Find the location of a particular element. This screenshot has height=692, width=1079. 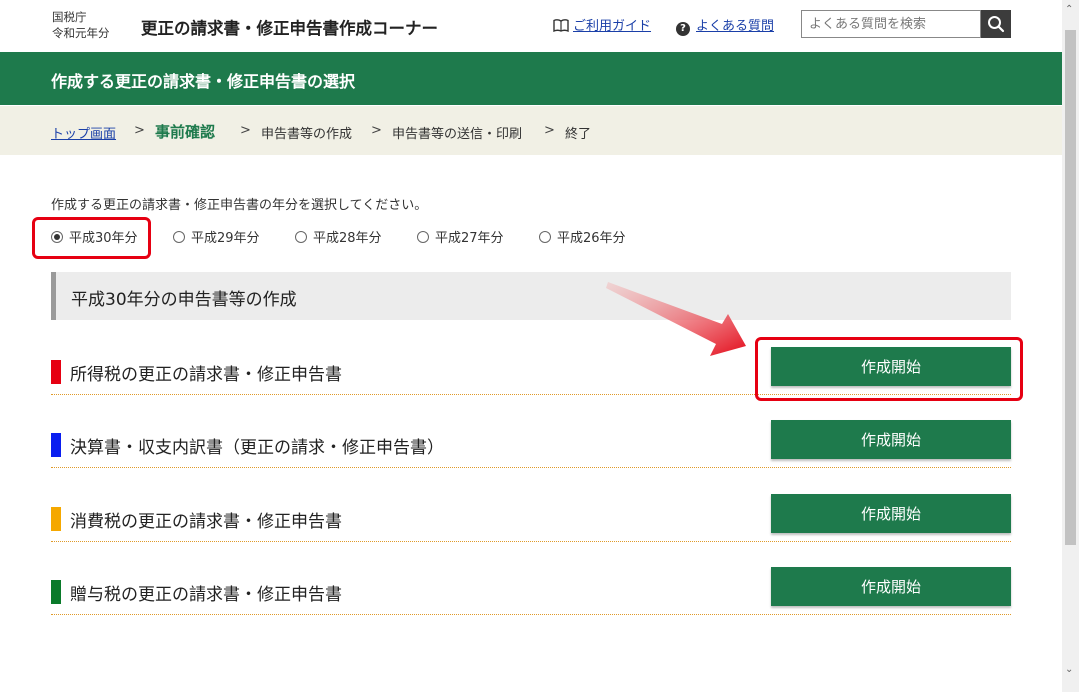

faq-link: ? よくある質問 is located at coordinates (725, 25).